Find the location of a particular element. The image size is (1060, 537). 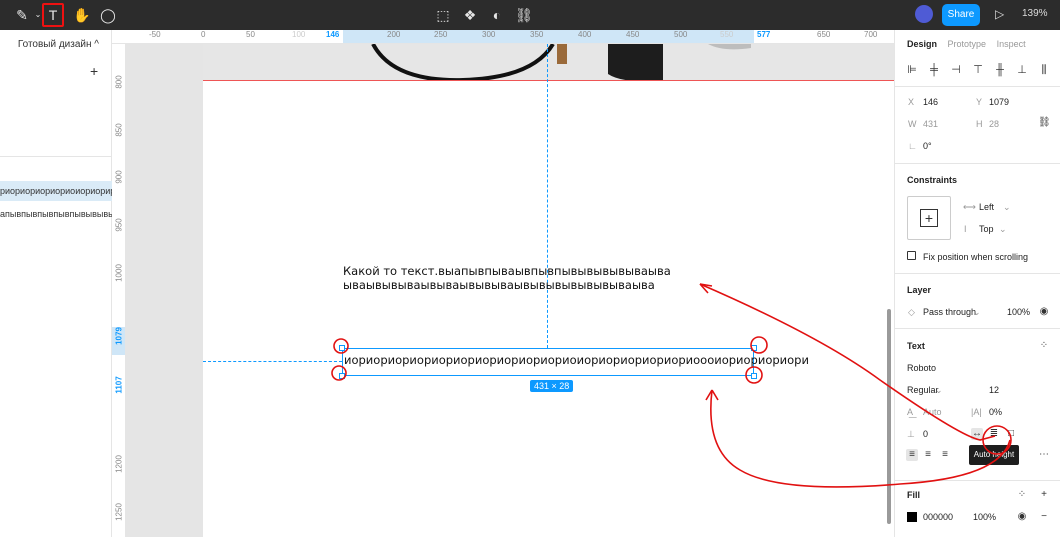

line-height-field: Auto is located at coordinates (932, 412).